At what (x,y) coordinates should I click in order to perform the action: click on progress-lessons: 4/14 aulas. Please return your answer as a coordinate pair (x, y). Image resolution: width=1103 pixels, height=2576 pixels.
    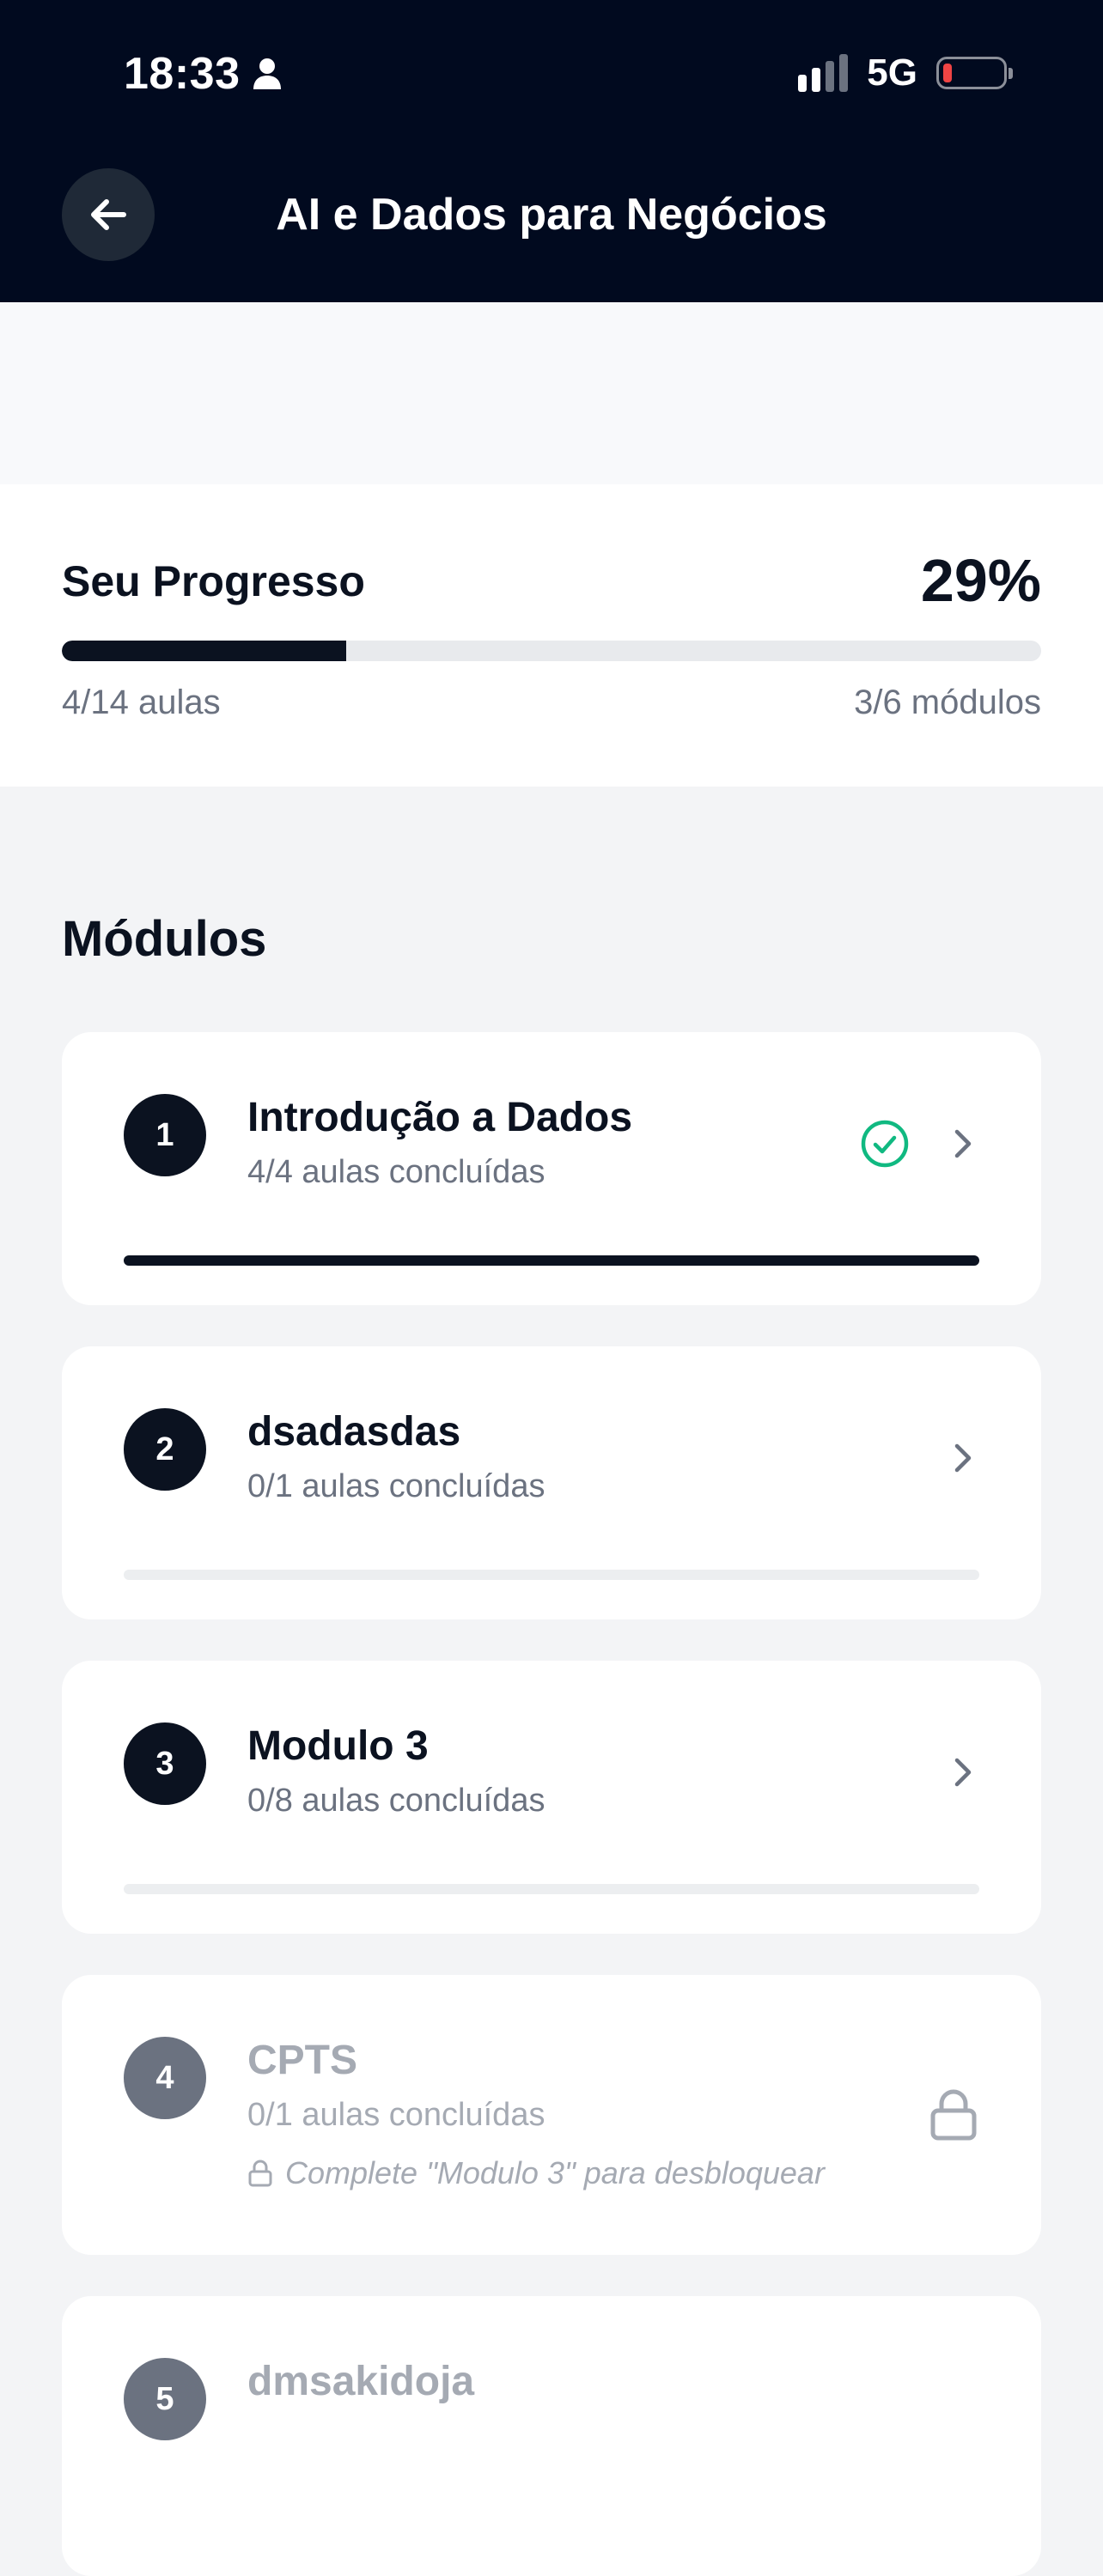
    Looking at the image, I should click on (141, 702).